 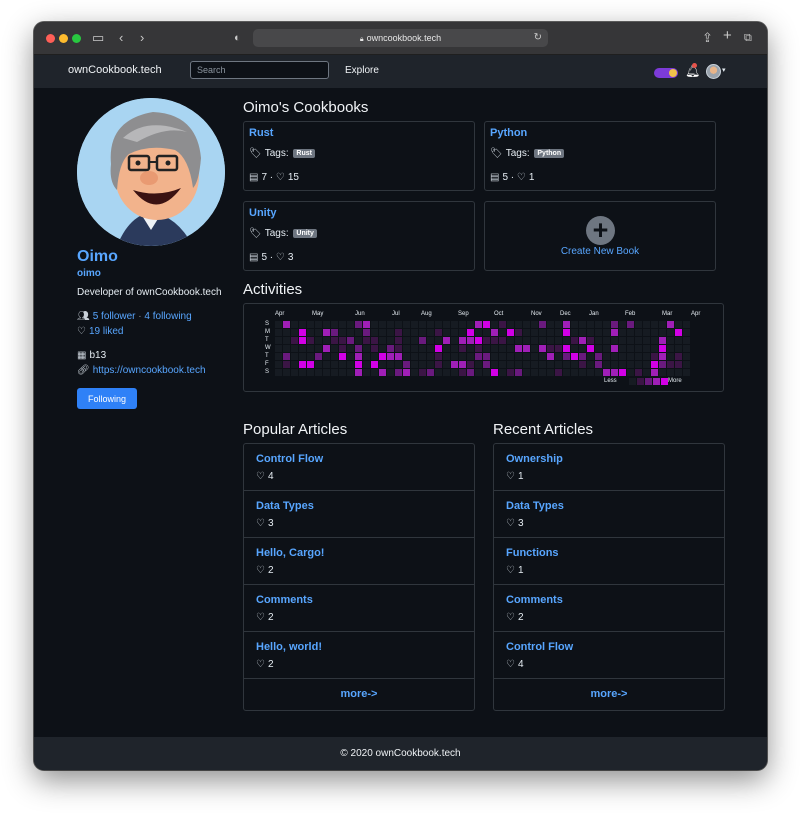 I want to click on dark-mode-toggle, so click(x=666, y=73).